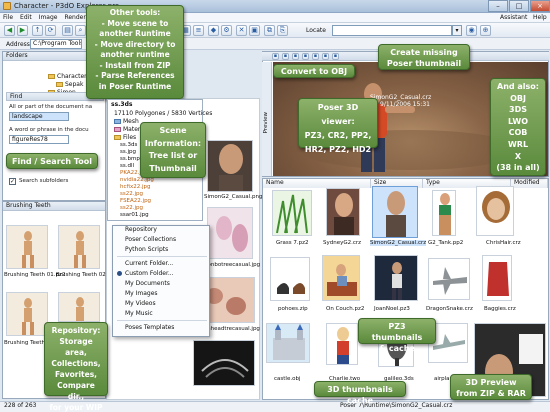 This screenshot has height=412, width=550. I want to click on ctx-poser-collections: Poser Collections, so click(150, 239).